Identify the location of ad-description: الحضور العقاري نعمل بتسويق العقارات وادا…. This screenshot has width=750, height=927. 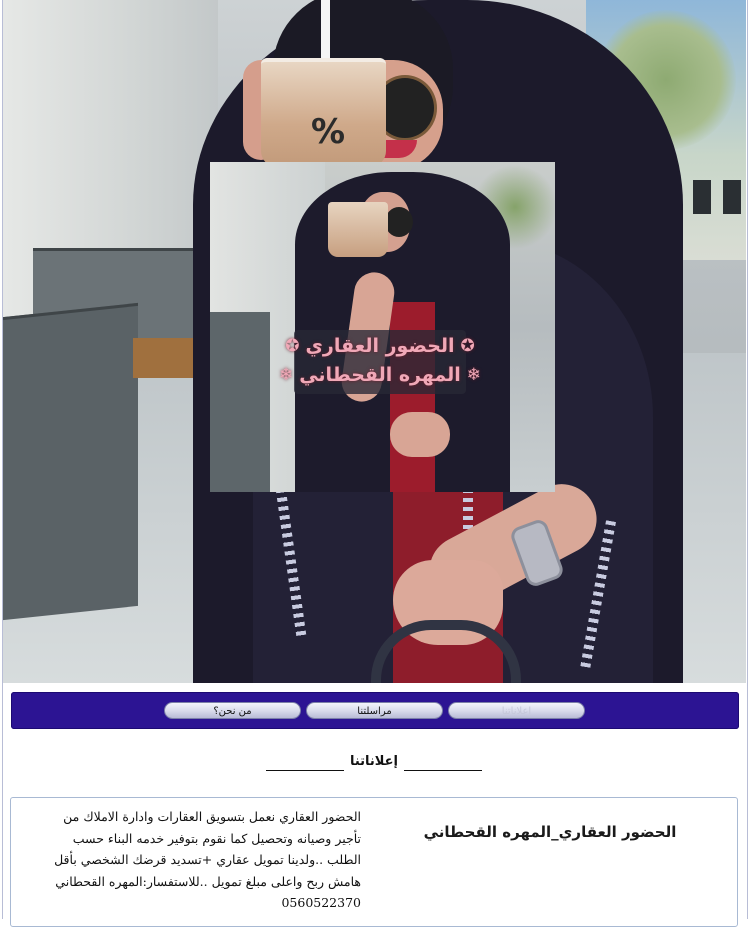
(189, 860).